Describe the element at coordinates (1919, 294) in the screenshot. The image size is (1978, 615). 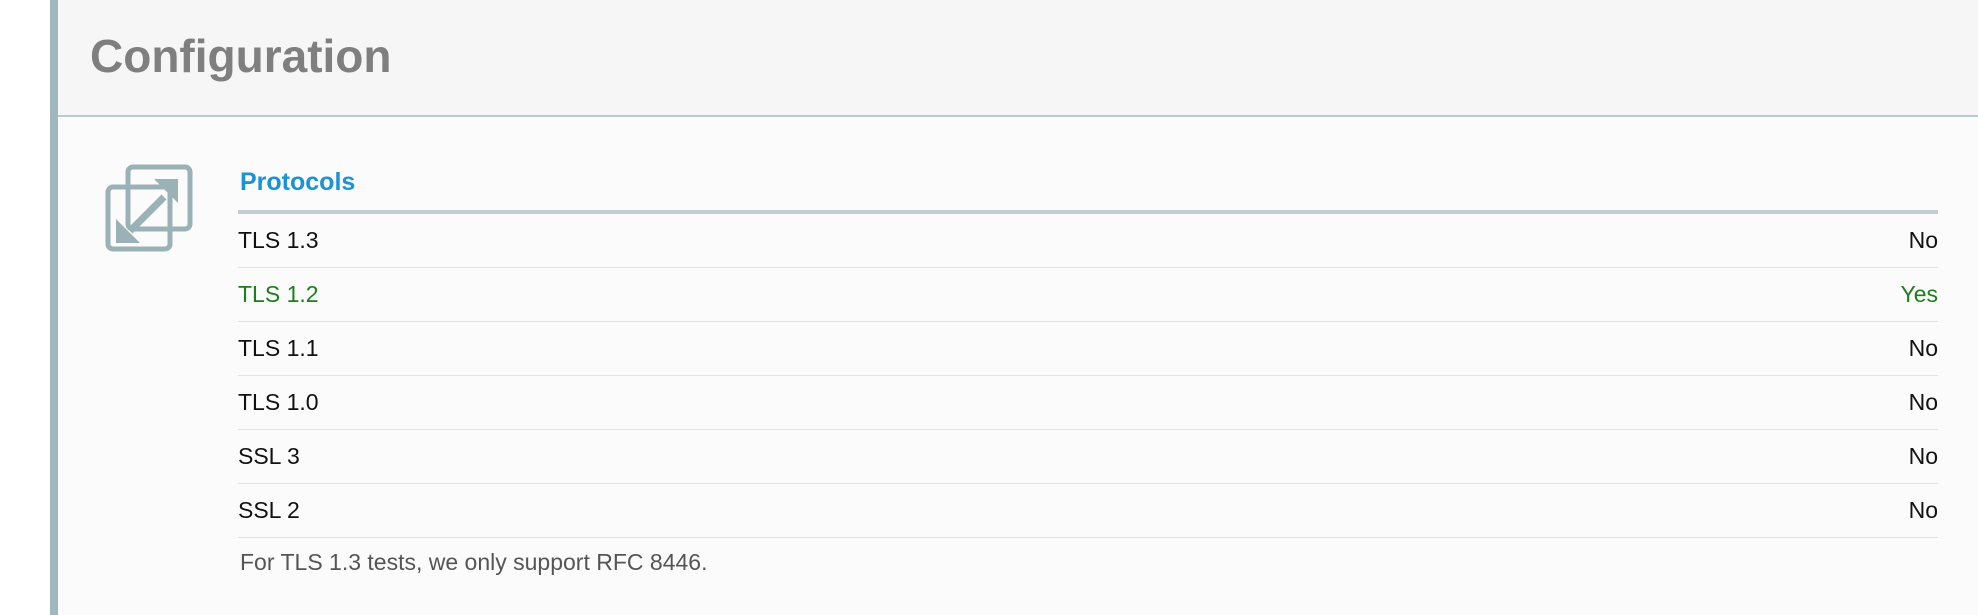
I see `protocol-support-value: Yes` at that location.